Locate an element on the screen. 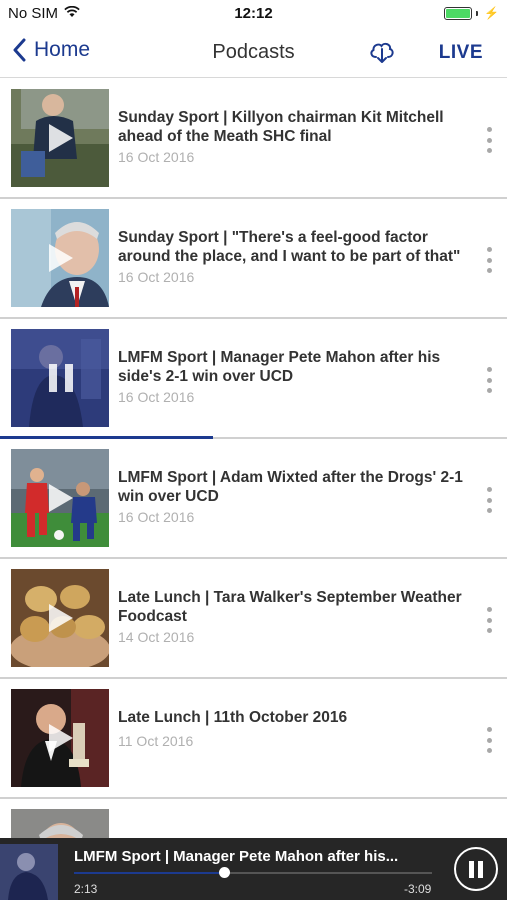 The height and width of the screenshot is (900, 507). podcast-title: Late Lunch | 11th October 2016 is located at coordinates (233, 717).